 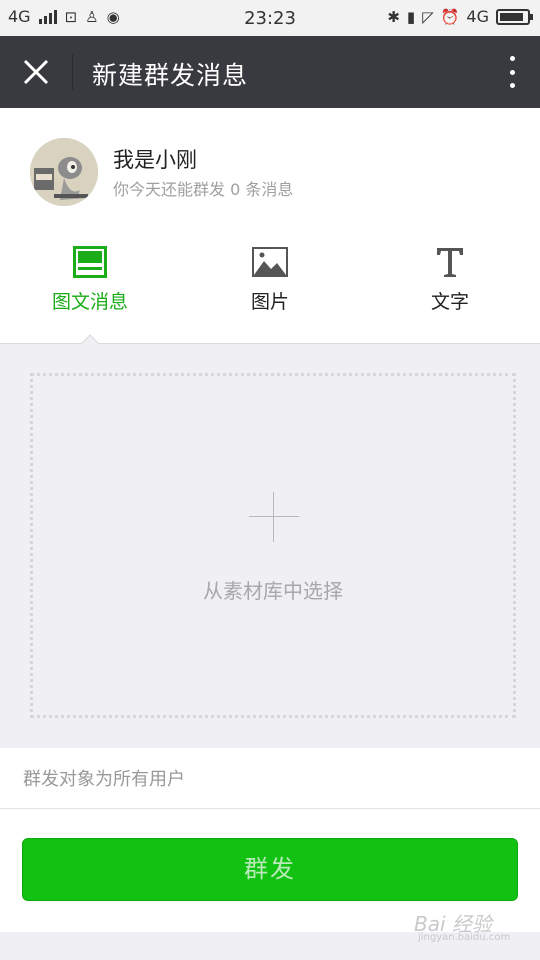 I want to click on status-bar: 4G ⊡ ♙ ◉ 23:23 ✱ ▮ ◸ ⏰ 4G, so click(x=270, y=18).